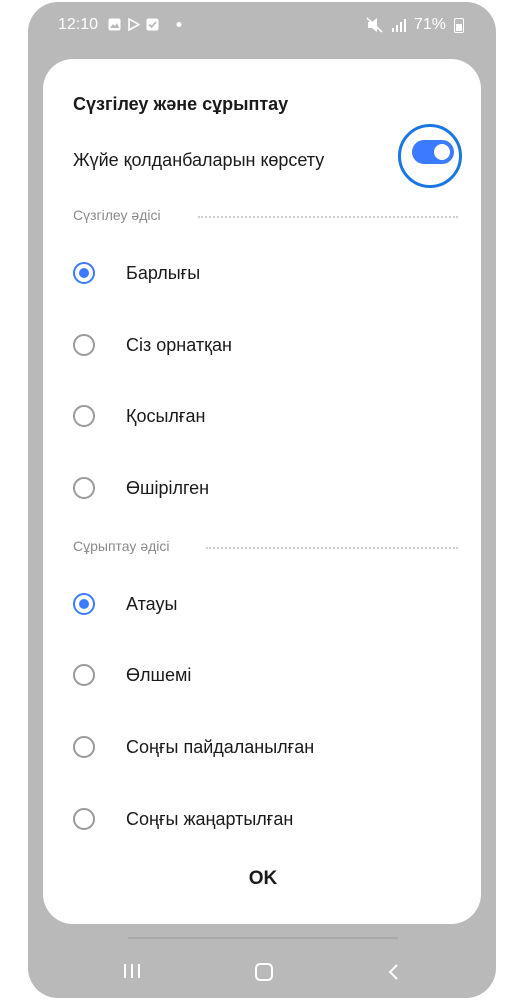  I want to click on back-icon, so click(394, 972).